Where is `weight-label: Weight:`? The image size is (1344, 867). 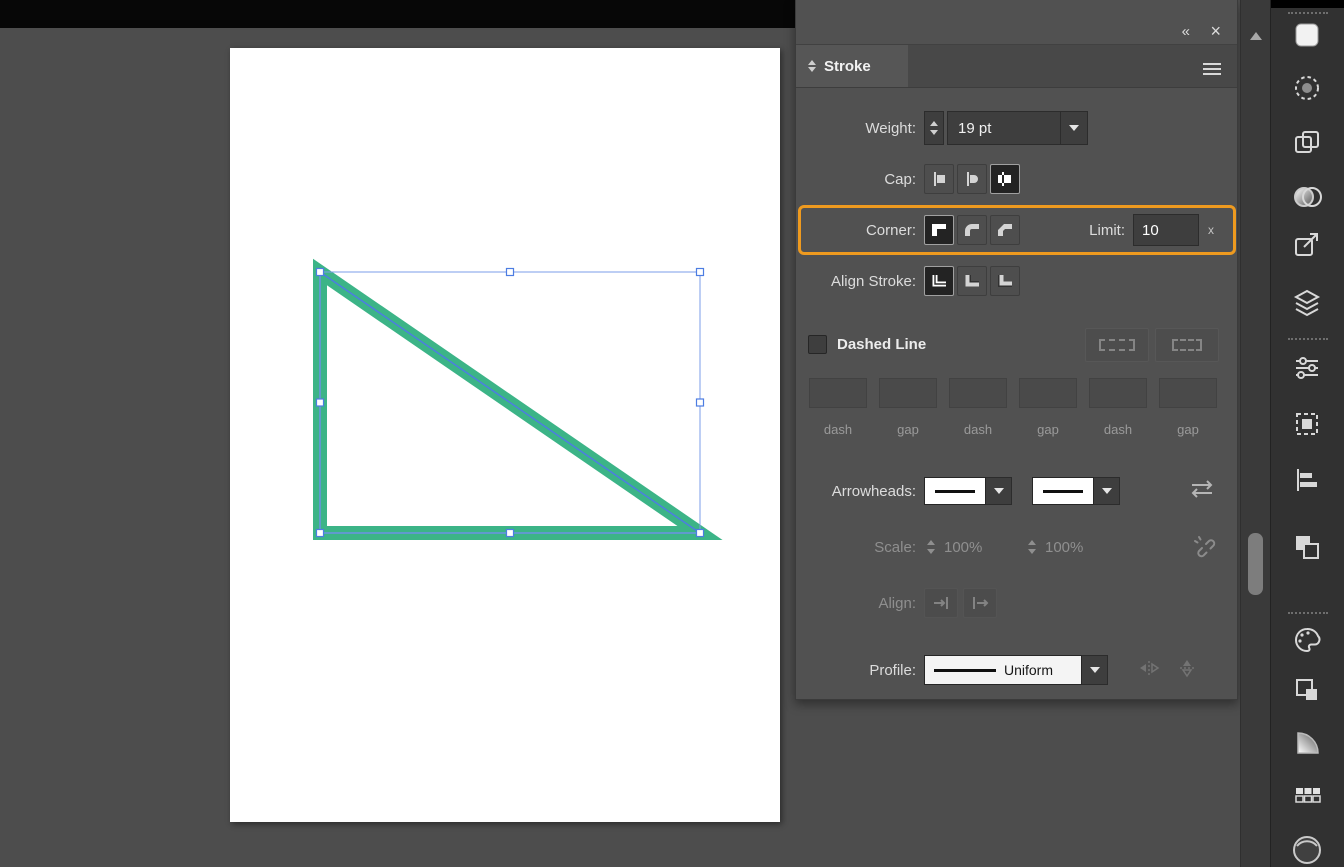 weight-label: Weight: is located at coordinates (890, 128).